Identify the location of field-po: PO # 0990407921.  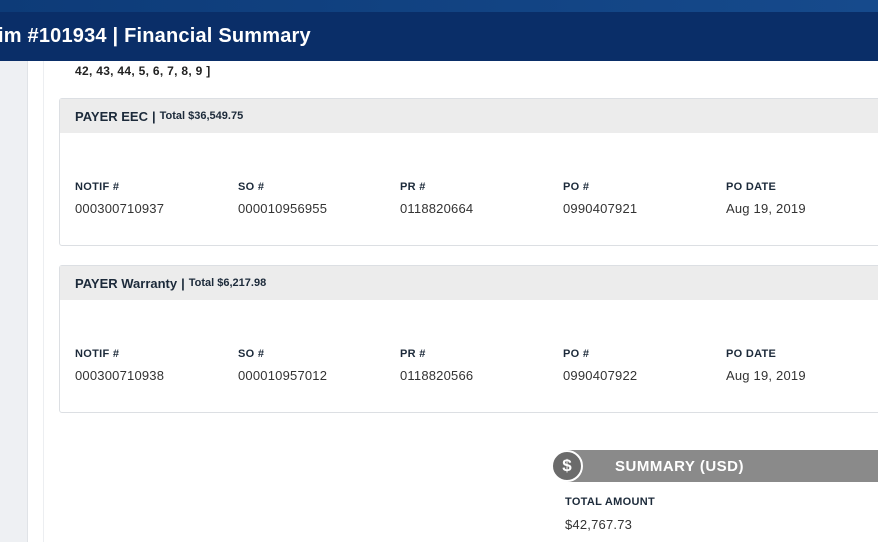
(600, 198).